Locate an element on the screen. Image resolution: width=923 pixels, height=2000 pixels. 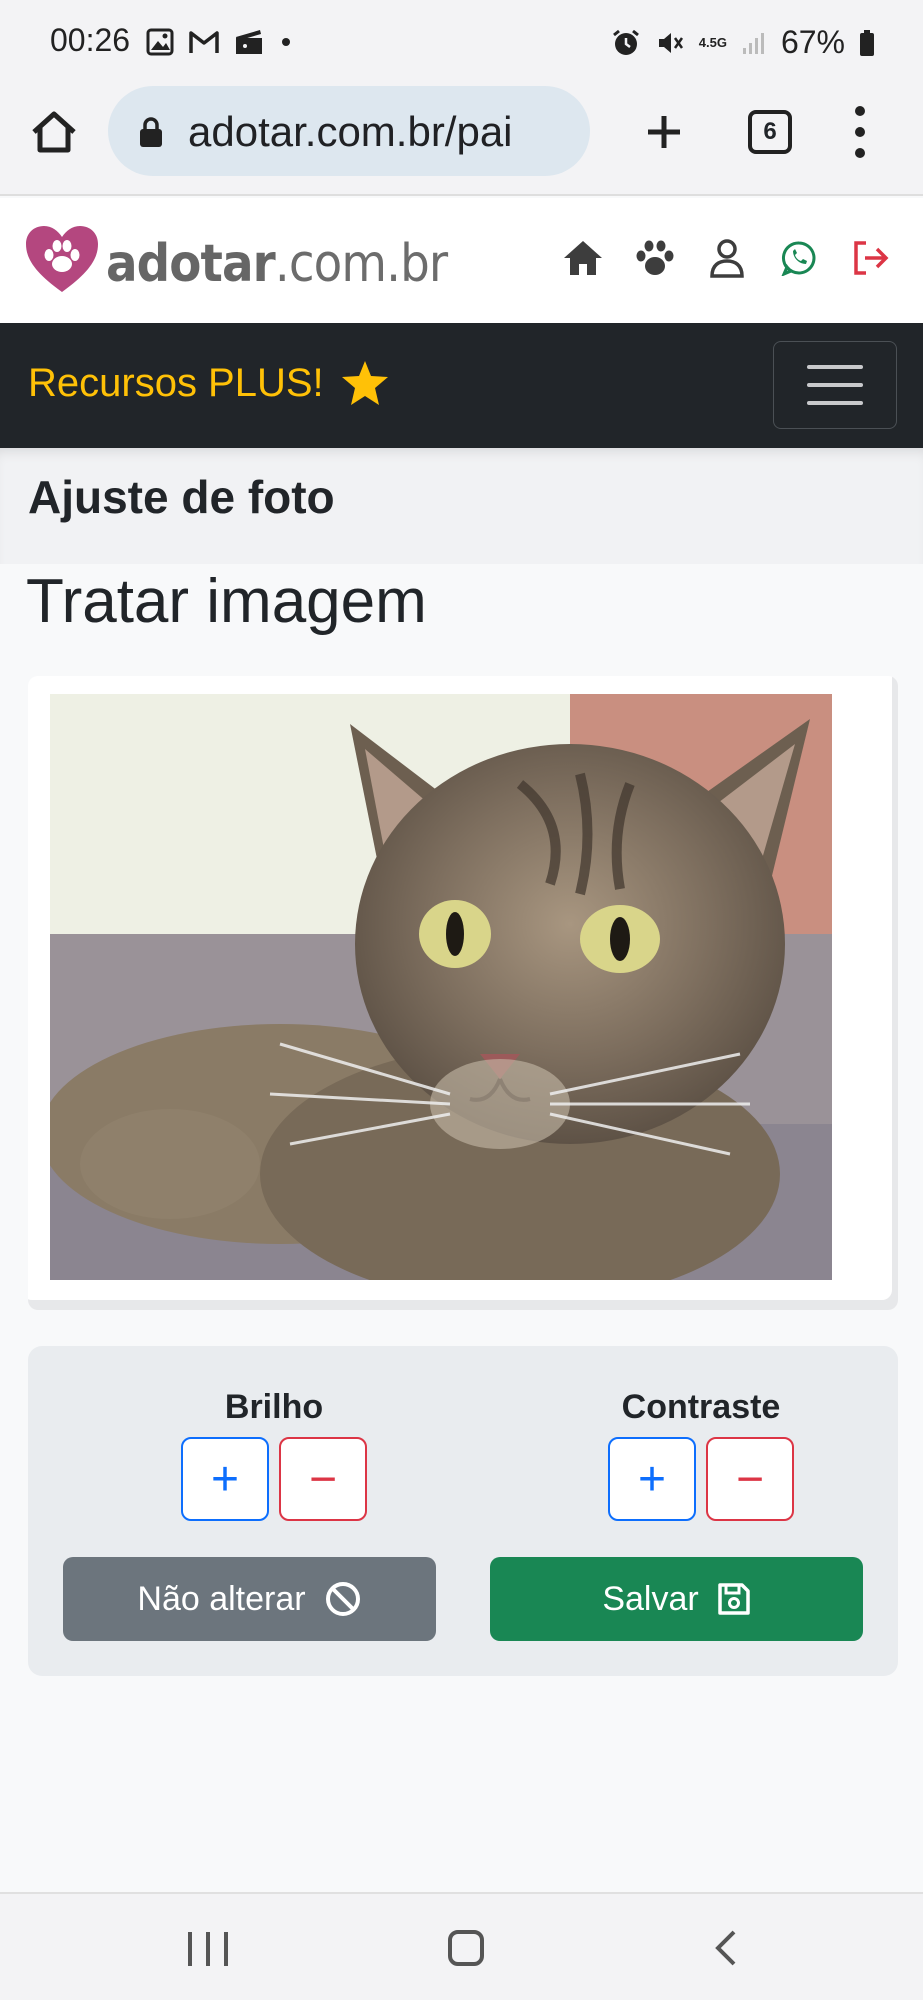
site-logo: adotar.com.br is located at coordinates (254, 259).